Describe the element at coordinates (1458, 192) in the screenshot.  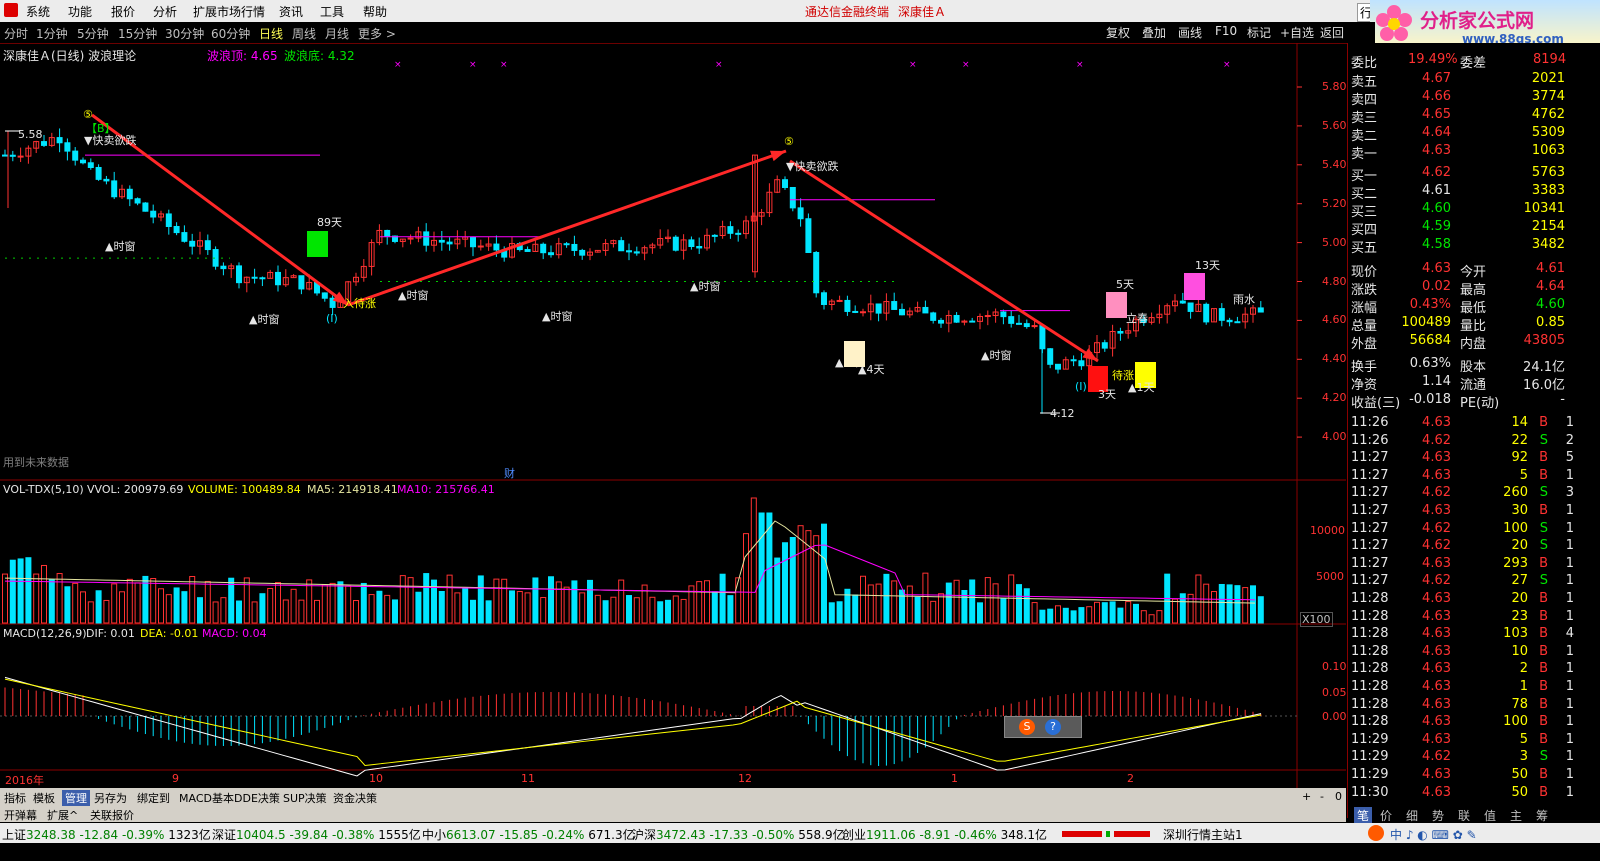
I see `bid-row: 买二 4.61 3383` at that location.